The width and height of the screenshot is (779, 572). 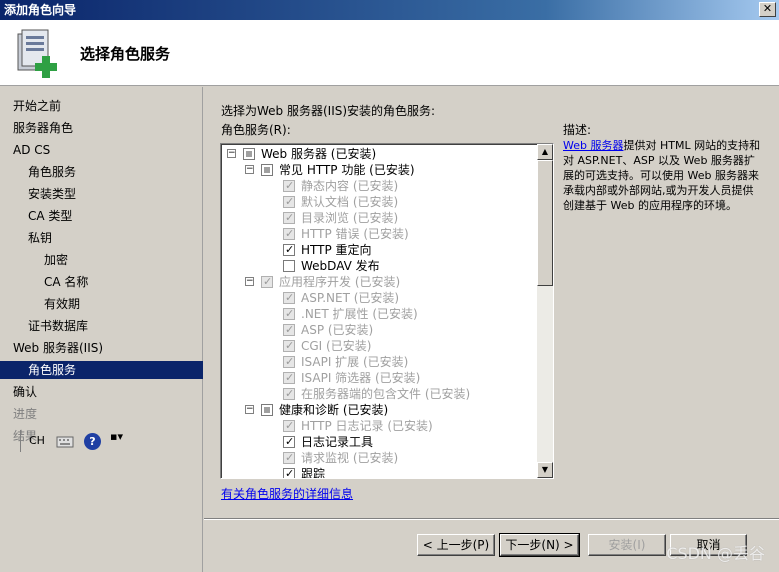 What do you see at coordinates (101, 106) in the screenshot?
I see `sidebar-item: 开始之前` at bounding box center [101, 106].